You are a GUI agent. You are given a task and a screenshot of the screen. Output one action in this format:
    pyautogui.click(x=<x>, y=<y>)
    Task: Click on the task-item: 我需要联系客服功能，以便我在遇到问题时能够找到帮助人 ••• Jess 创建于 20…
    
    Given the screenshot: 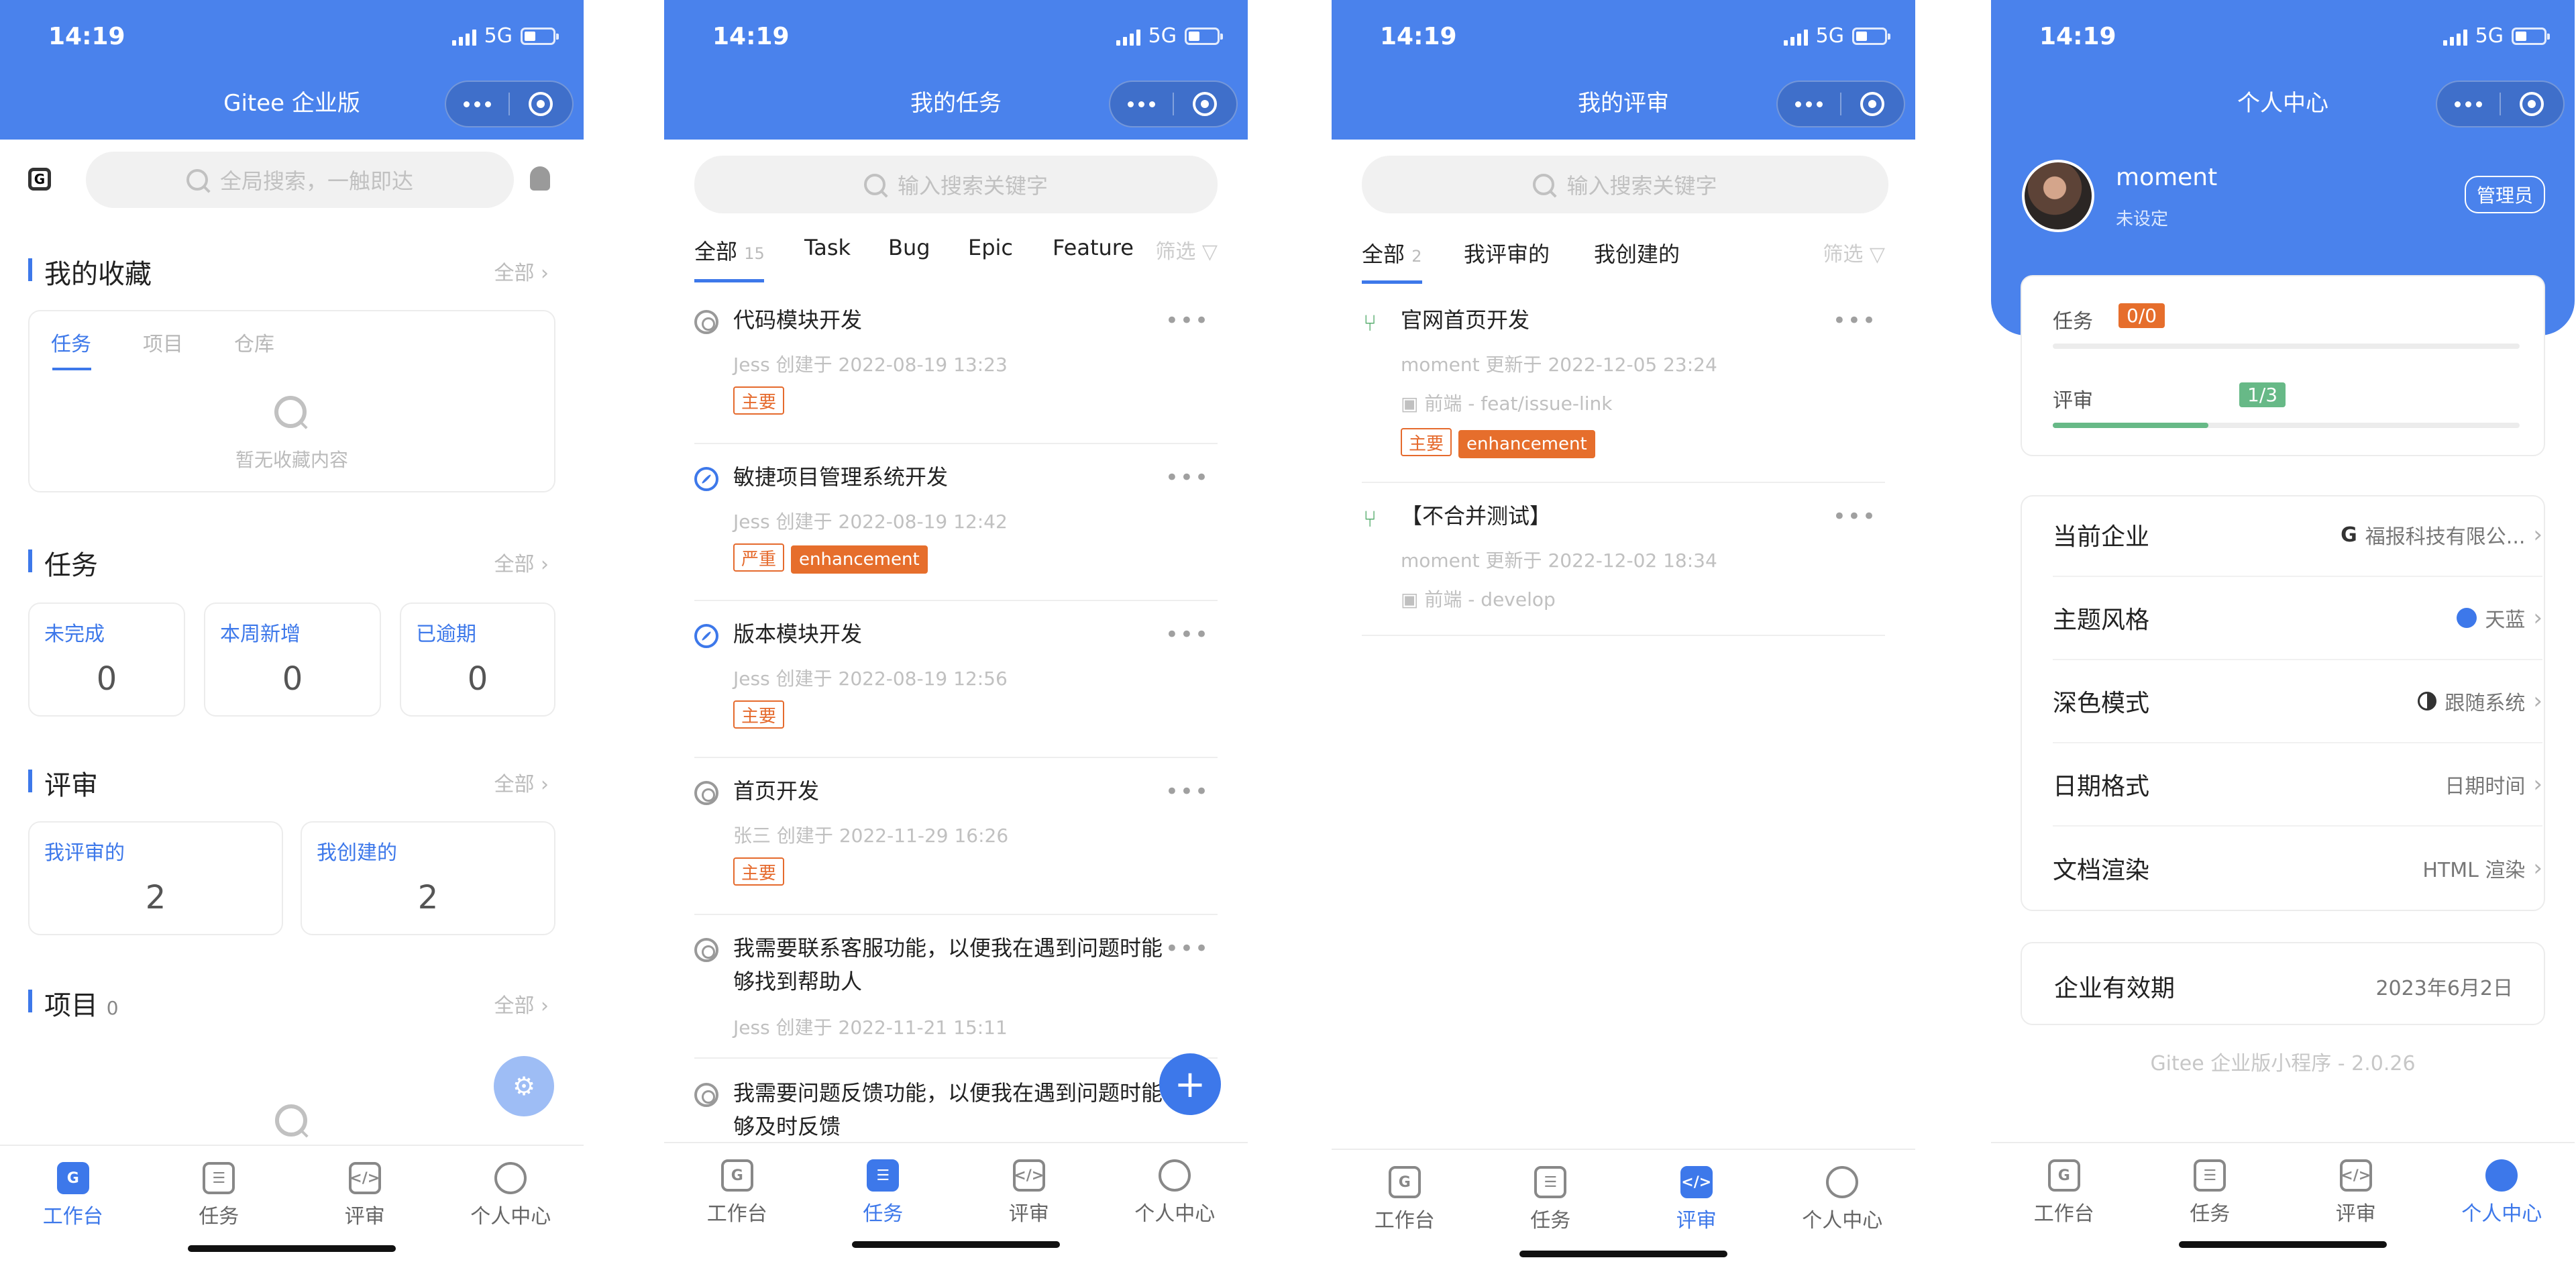 What is the action you would take?
    pyautogui.click(x=956, y=995)
    